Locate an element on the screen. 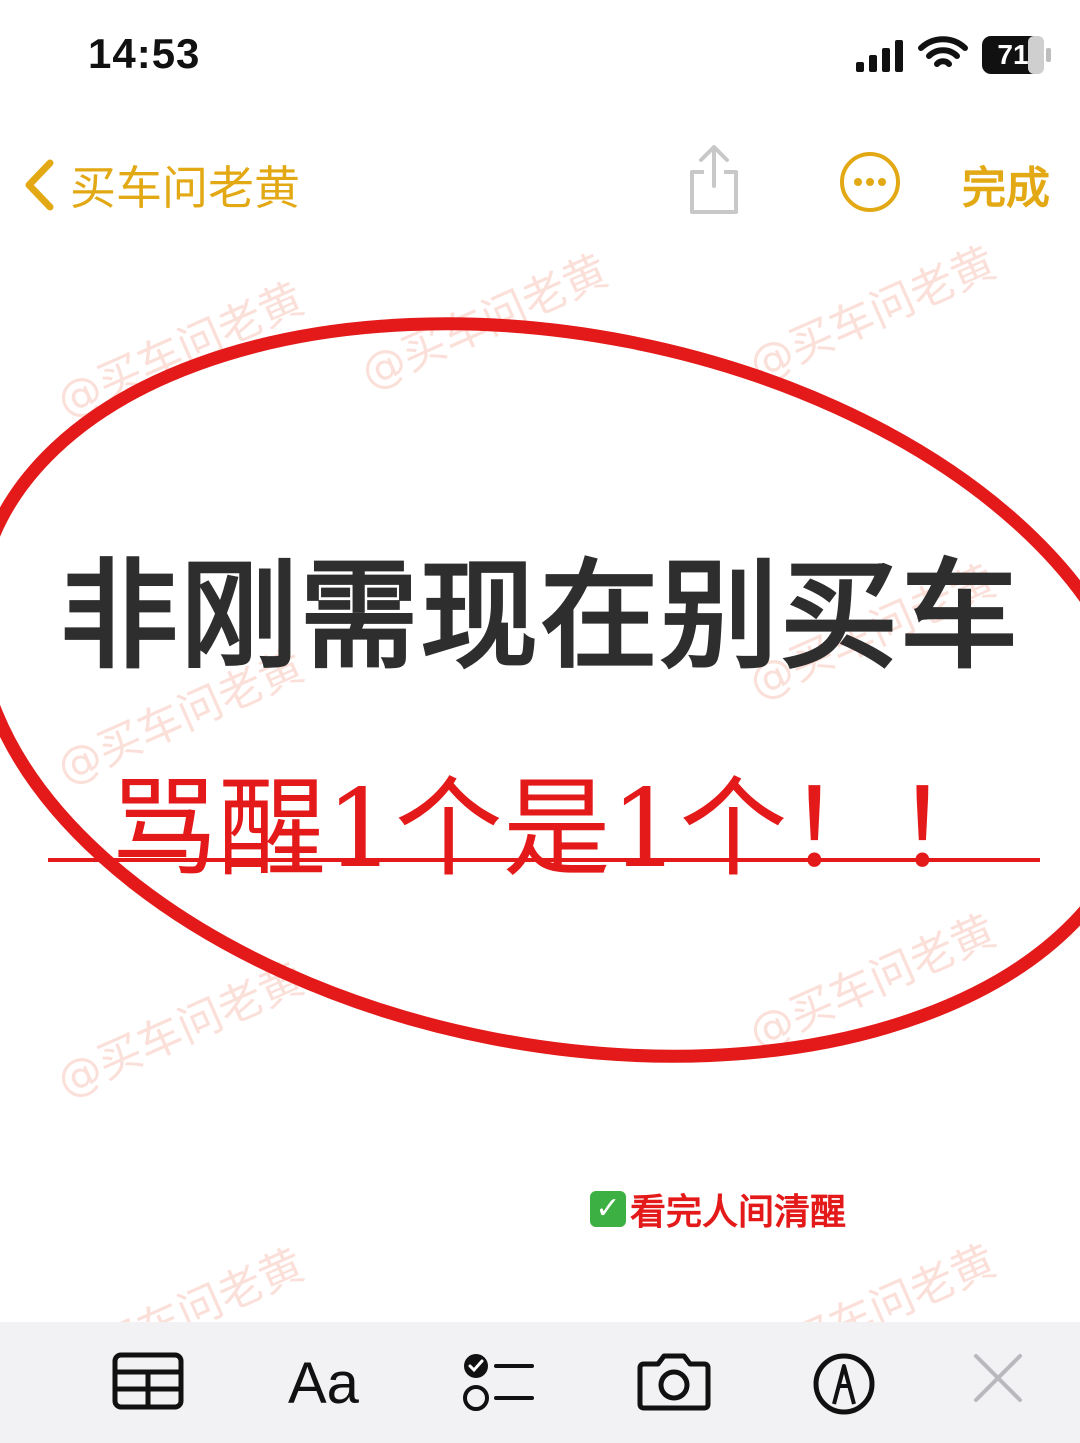 This screenshot has height=1443, width=1080. headline: 非刚需现在别买车 is located at coordinates (539, 616).